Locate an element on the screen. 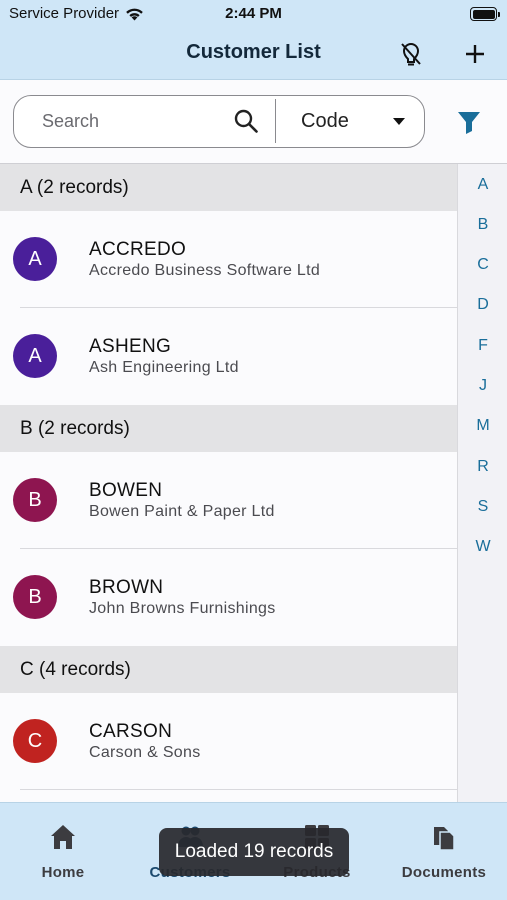 Image resolution: width=507 pixels, height=900 pixels. index-letter: M is located at coordinates (482, 426).